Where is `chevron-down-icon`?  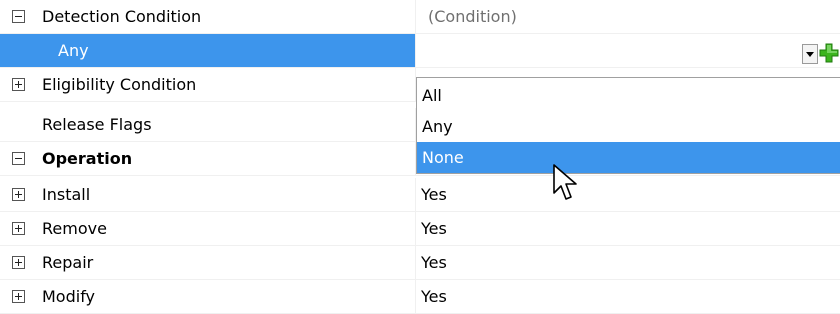
chevron-down-icon is located at coordinates (810, 54).